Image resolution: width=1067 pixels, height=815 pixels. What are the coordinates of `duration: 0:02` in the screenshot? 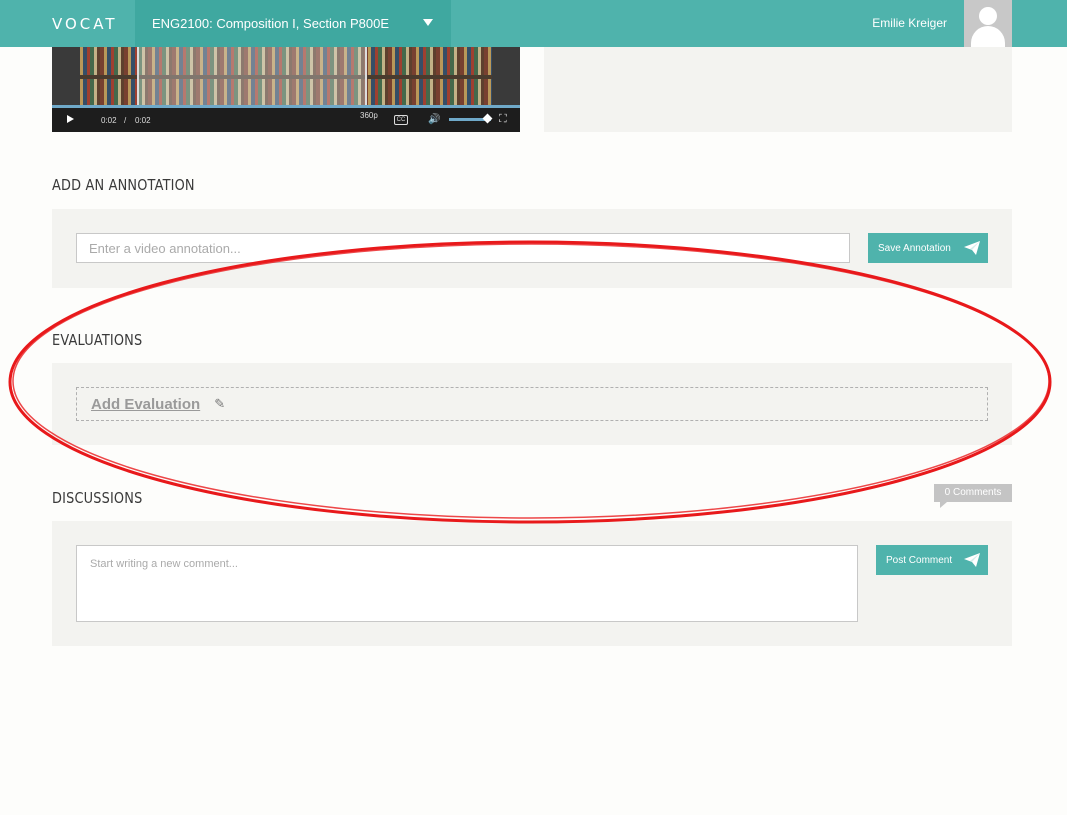 It's located at (143, 120).